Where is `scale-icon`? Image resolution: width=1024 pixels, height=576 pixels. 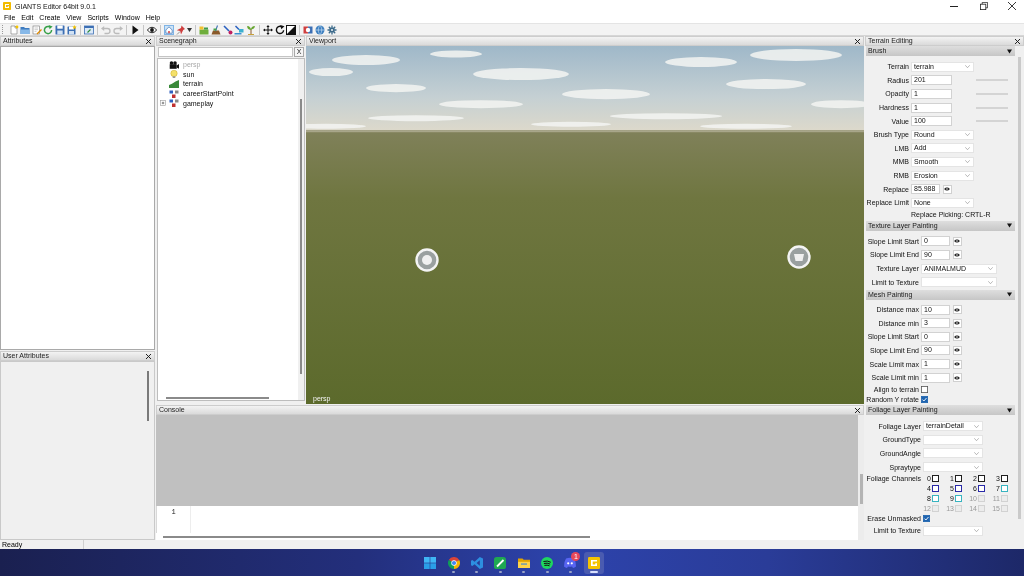 scale-icon is located at coordinates (291, 29).